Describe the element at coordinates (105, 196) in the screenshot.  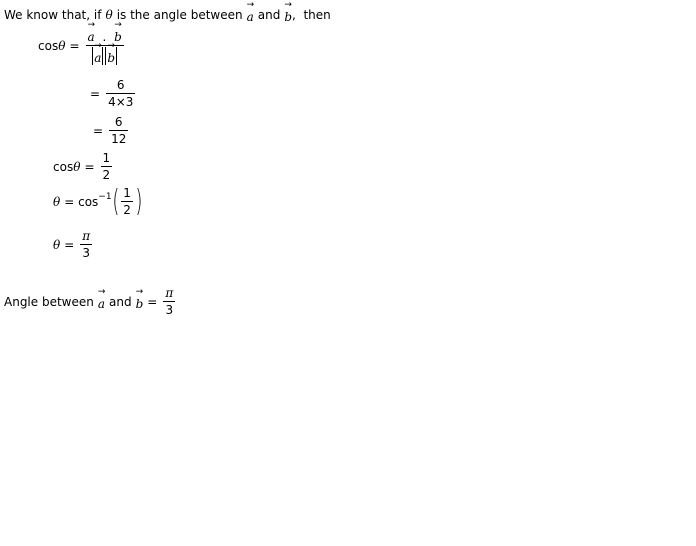
I see `inverse-exponent: −1` at that location.